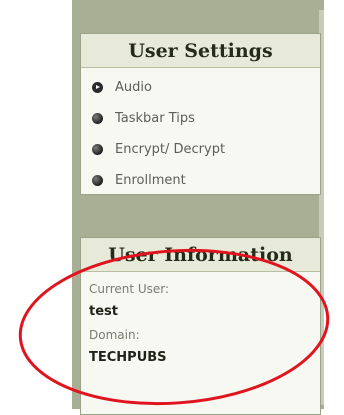 The width and height of the screenshot is (344, 415). I want to click on domain-value: TECHPUBS, so click(128, 357).